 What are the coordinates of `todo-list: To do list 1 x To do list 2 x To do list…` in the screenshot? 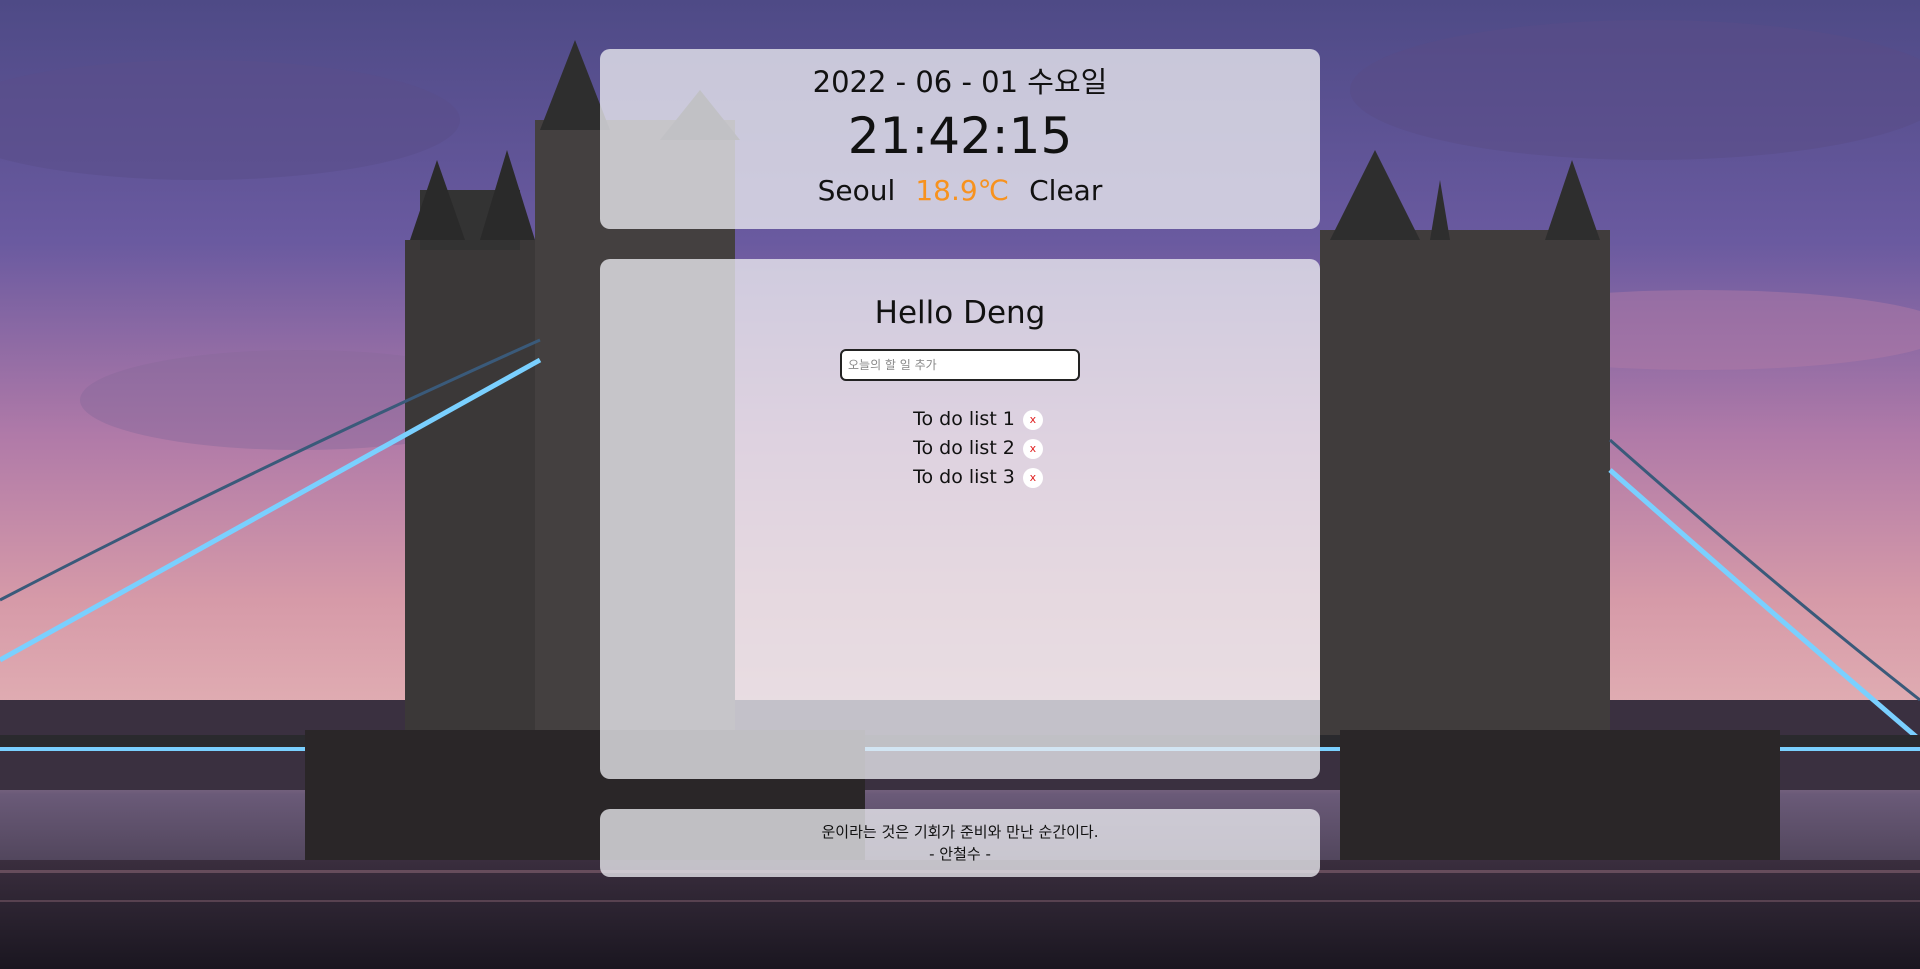 It's located at (960, 448).